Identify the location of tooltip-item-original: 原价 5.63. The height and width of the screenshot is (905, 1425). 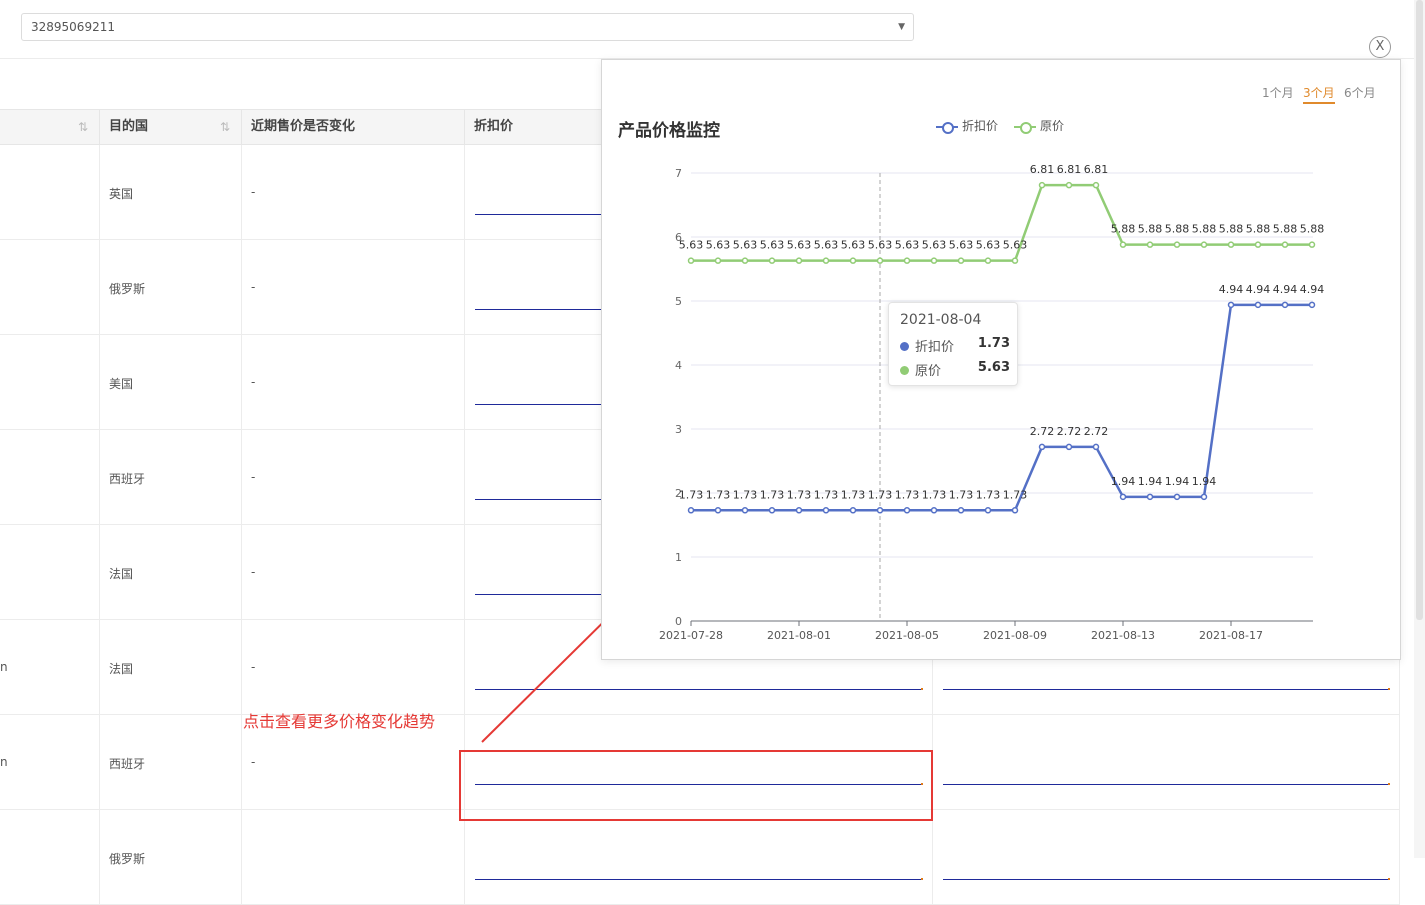
(955, 369).